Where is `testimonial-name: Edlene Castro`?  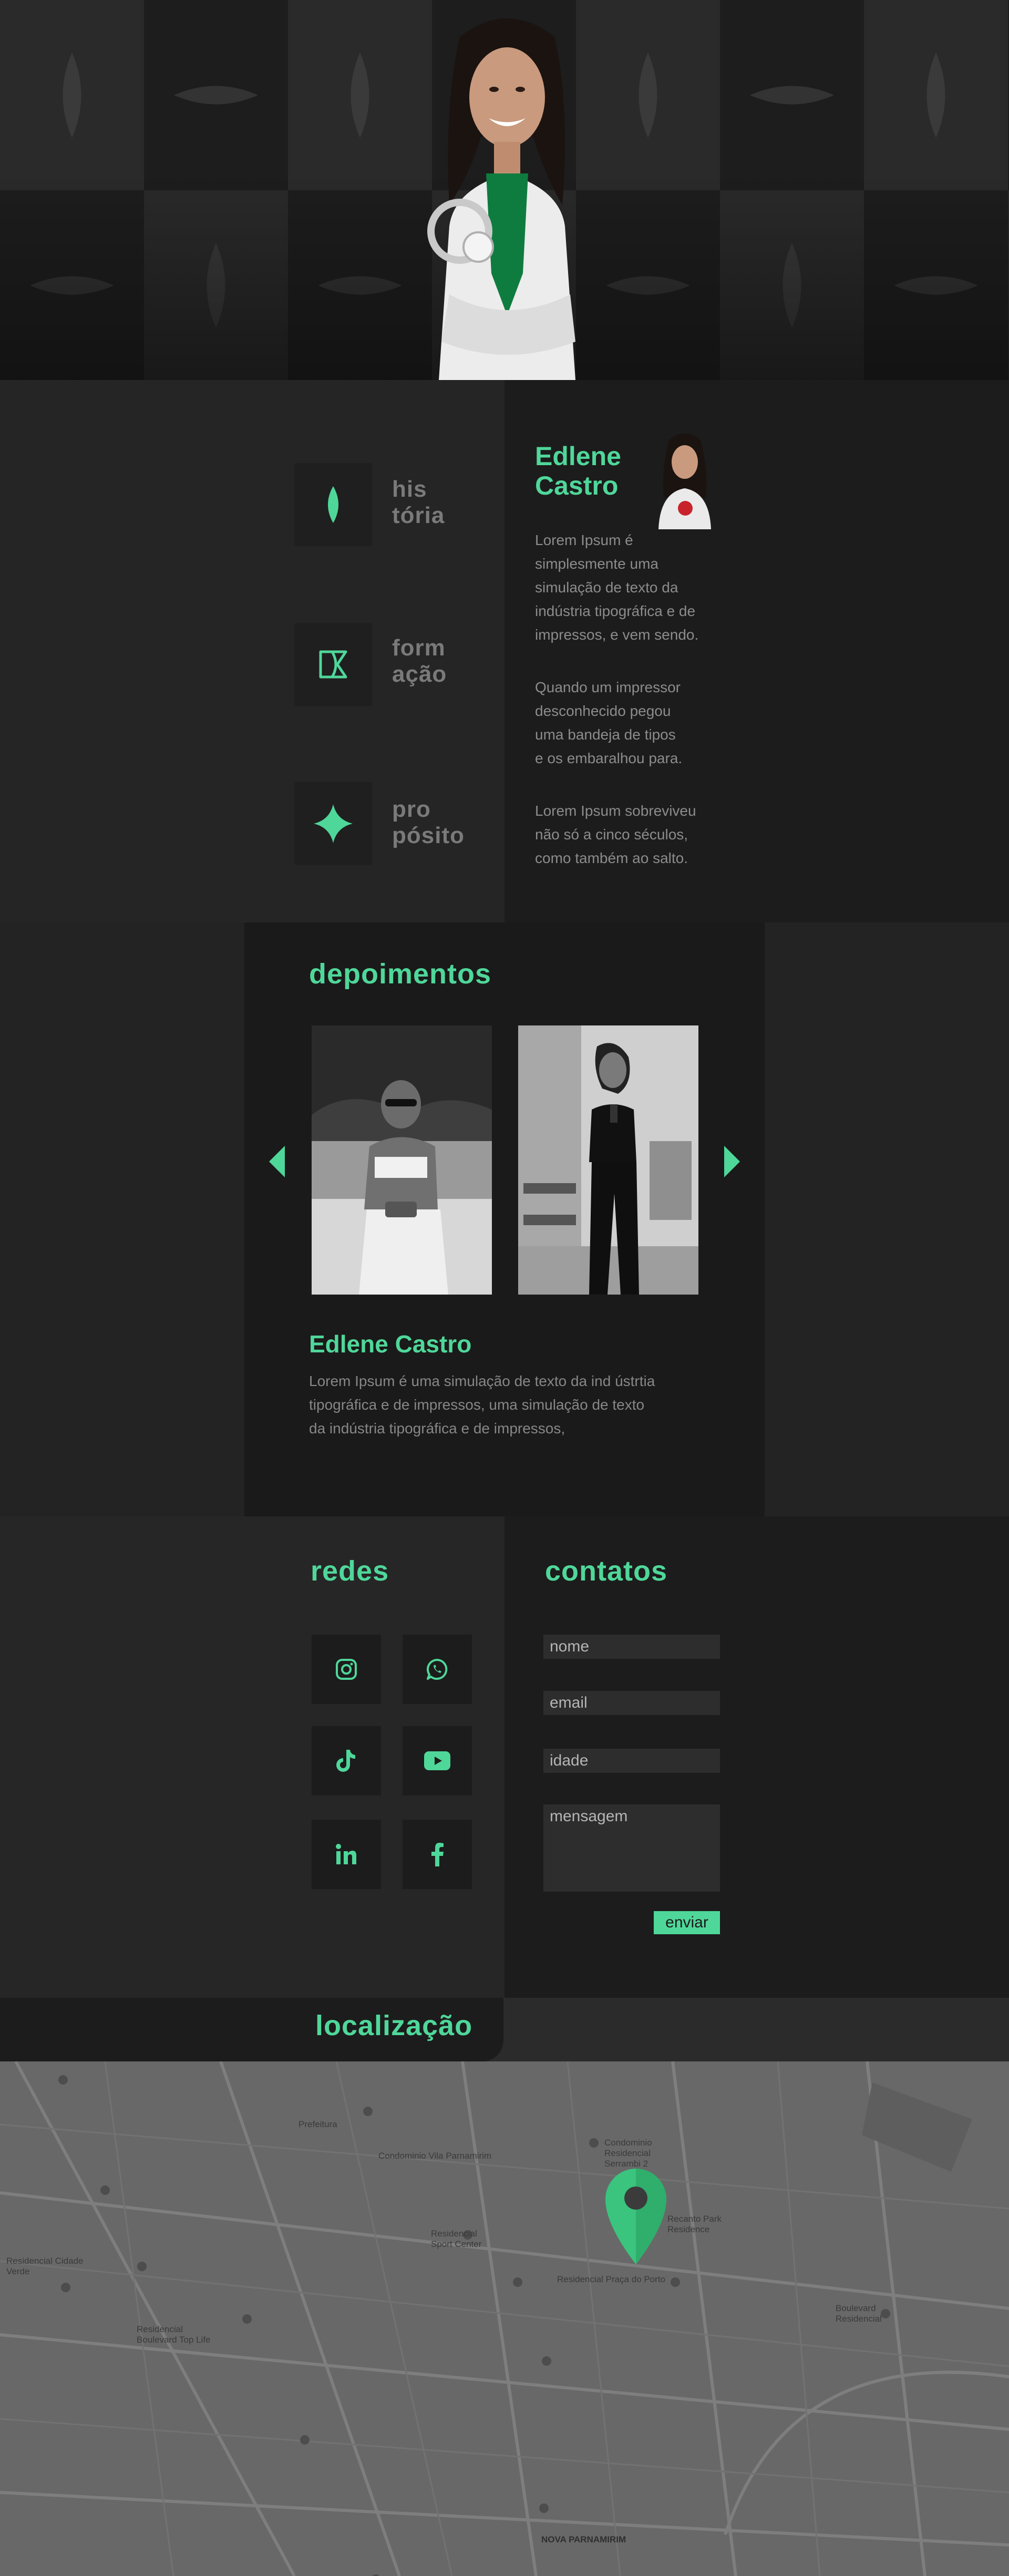
testimonial-name: Edlene Castro is located at coordinates (390, 1344).